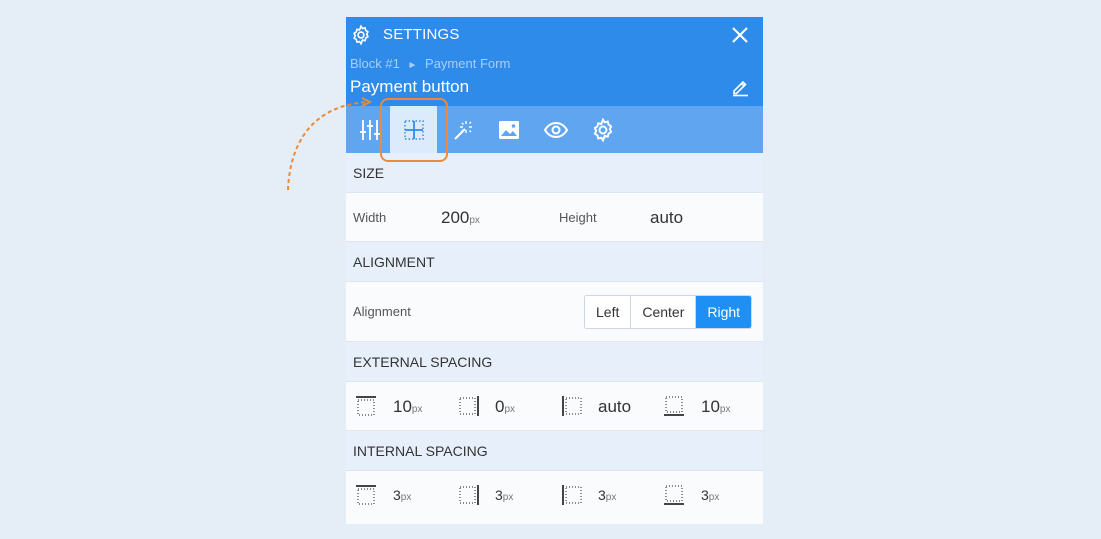  What do you see at coordinates (455, 217) in the screenshot?
I see `width-value: 200` at bounding box center [455, 217].